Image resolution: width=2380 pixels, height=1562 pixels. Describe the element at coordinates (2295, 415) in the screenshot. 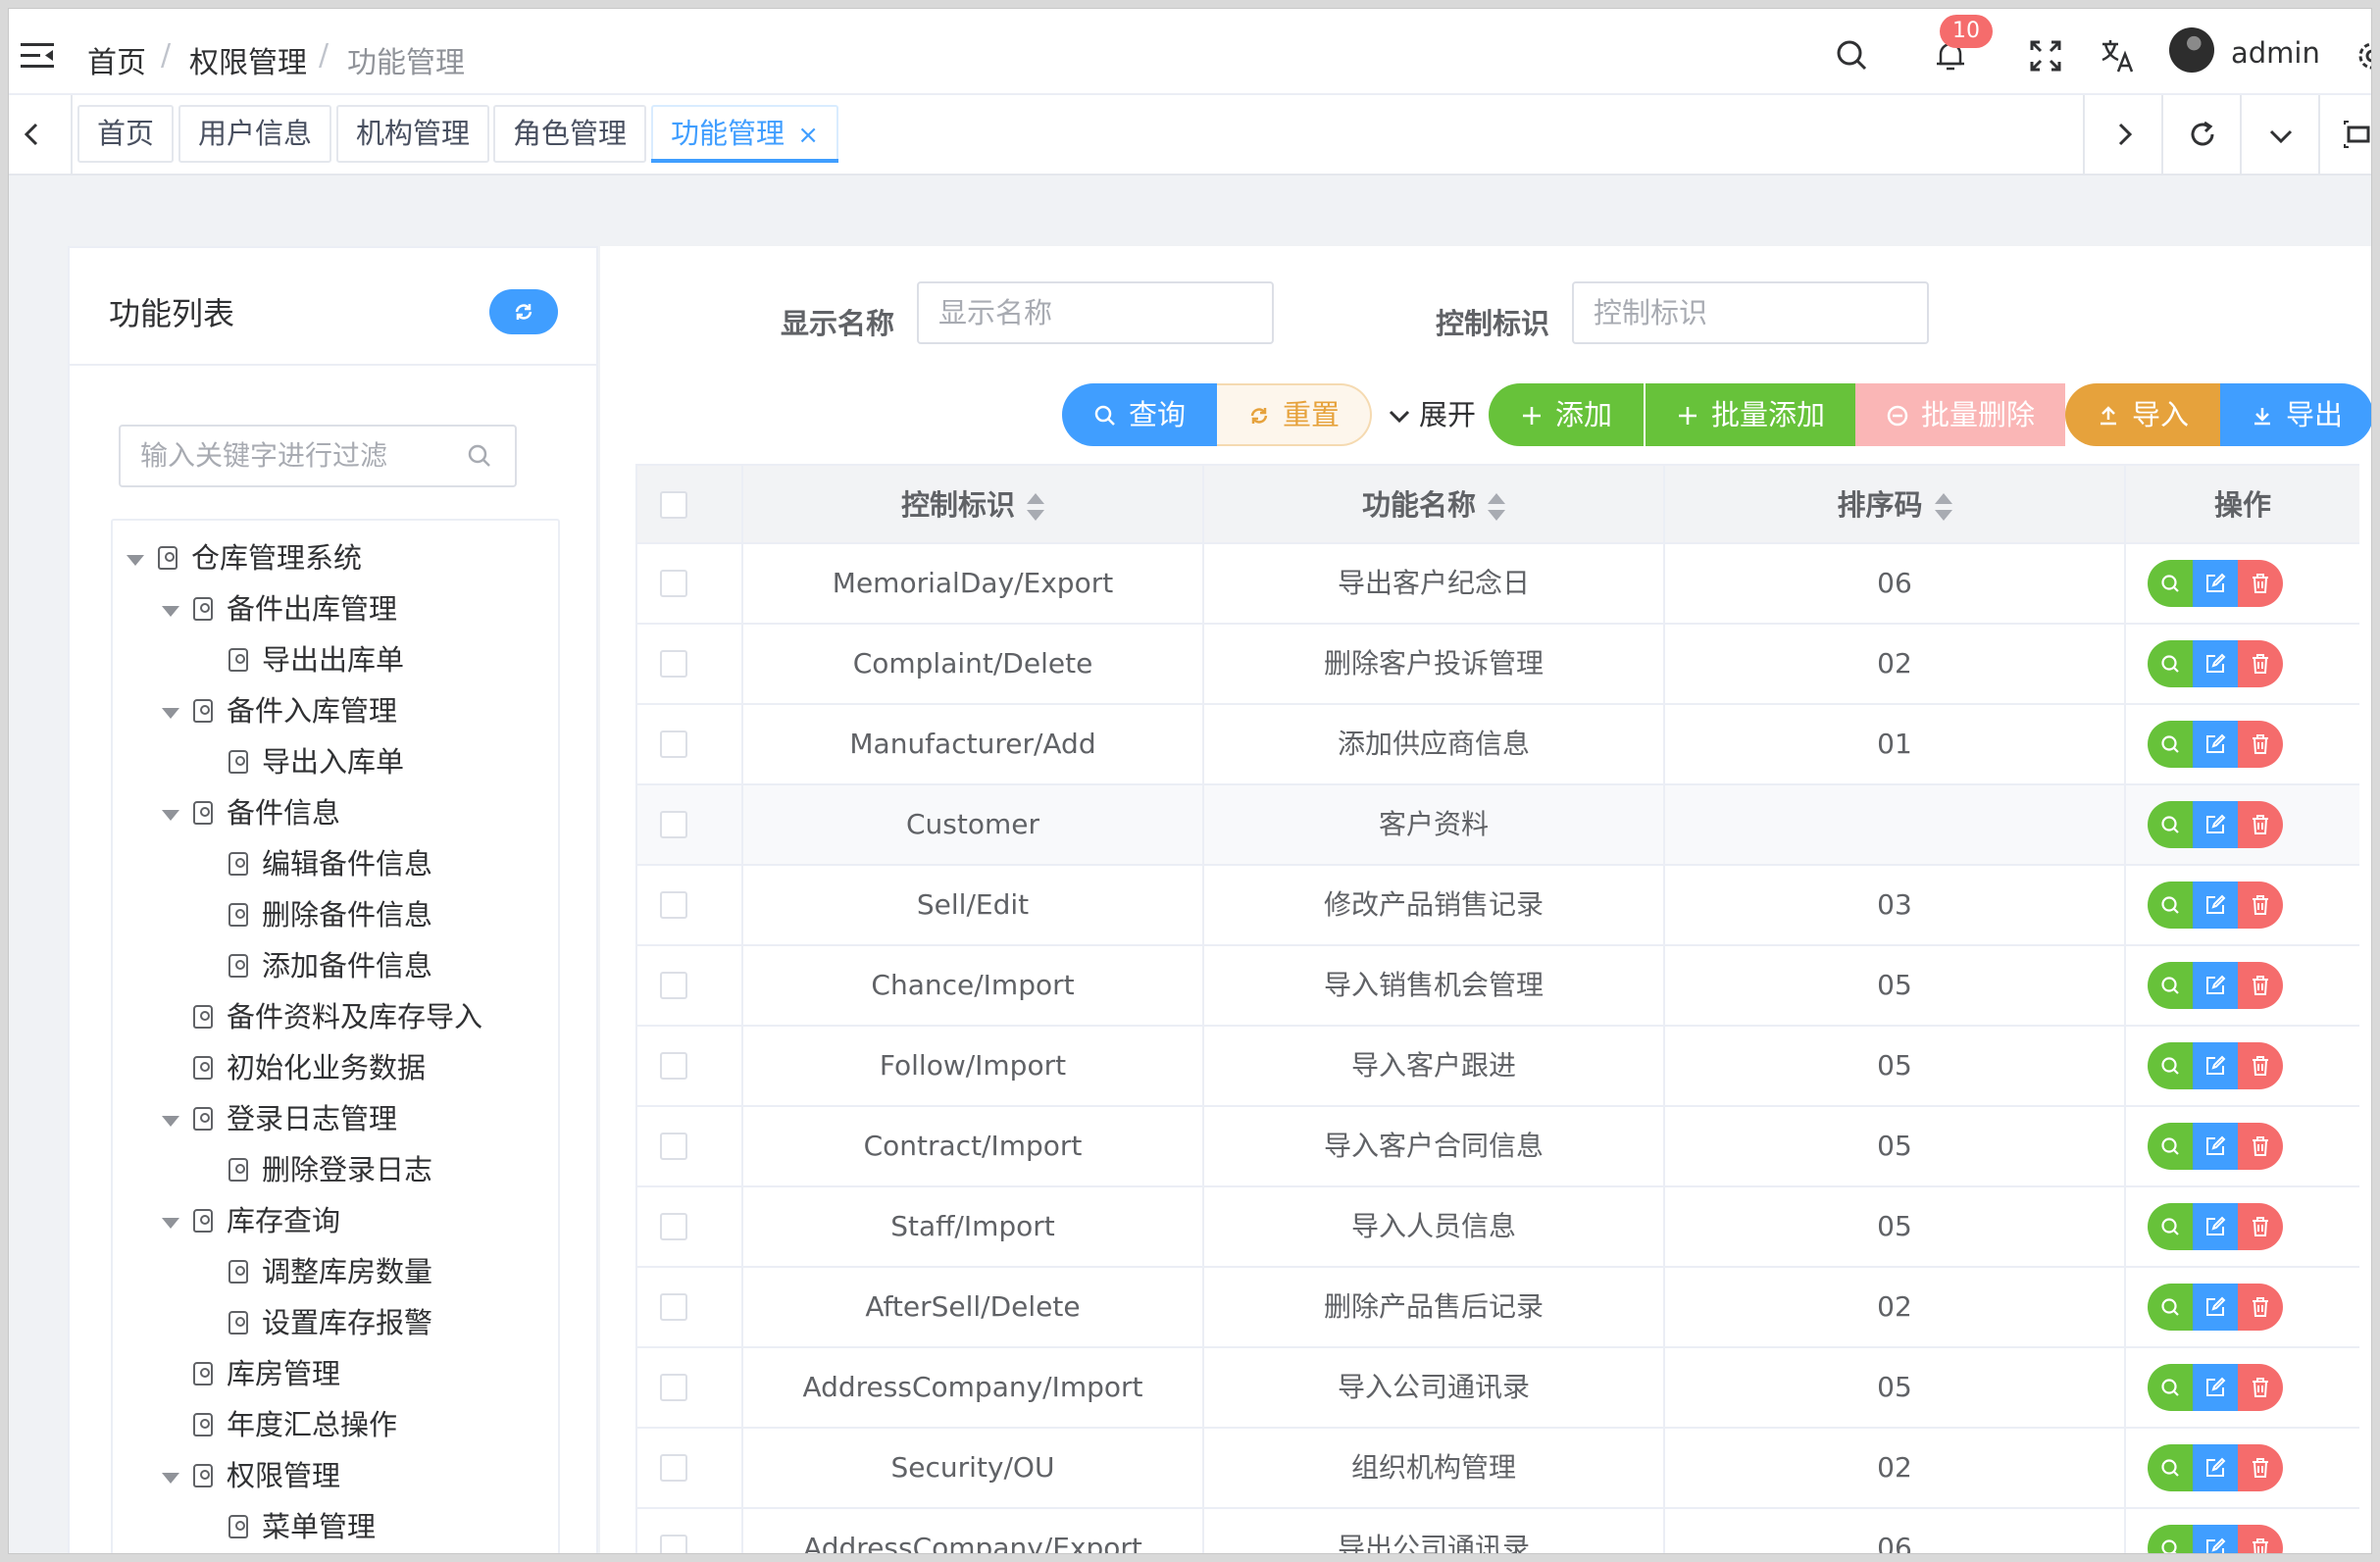

I see `export-button: 导出` at that location.